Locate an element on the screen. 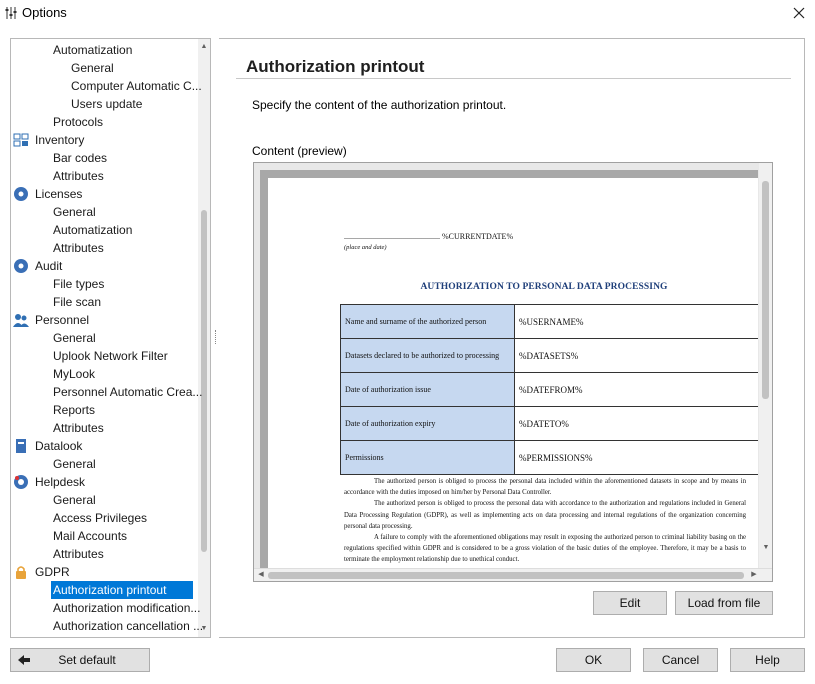 This screenshot has width=815, height=684. preview-vscroll-thumb is located at coordinates (765, 290).